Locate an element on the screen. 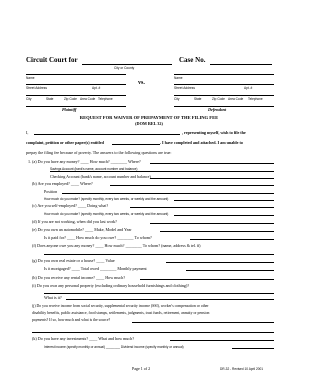  intro-line1-tail: , representing myself, wish to file the is located at coordinates (214, 132).